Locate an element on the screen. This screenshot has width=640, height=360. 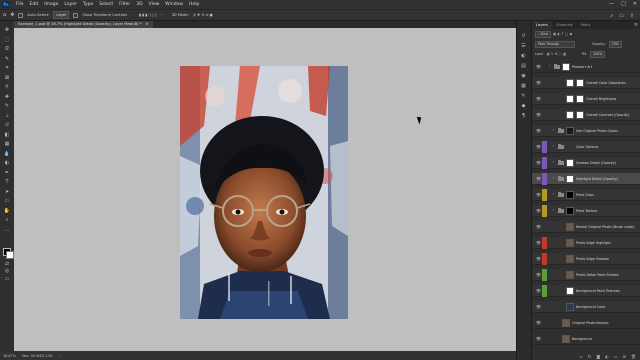
history-panel-icon: ↺ is located at coordinates (523, 36).